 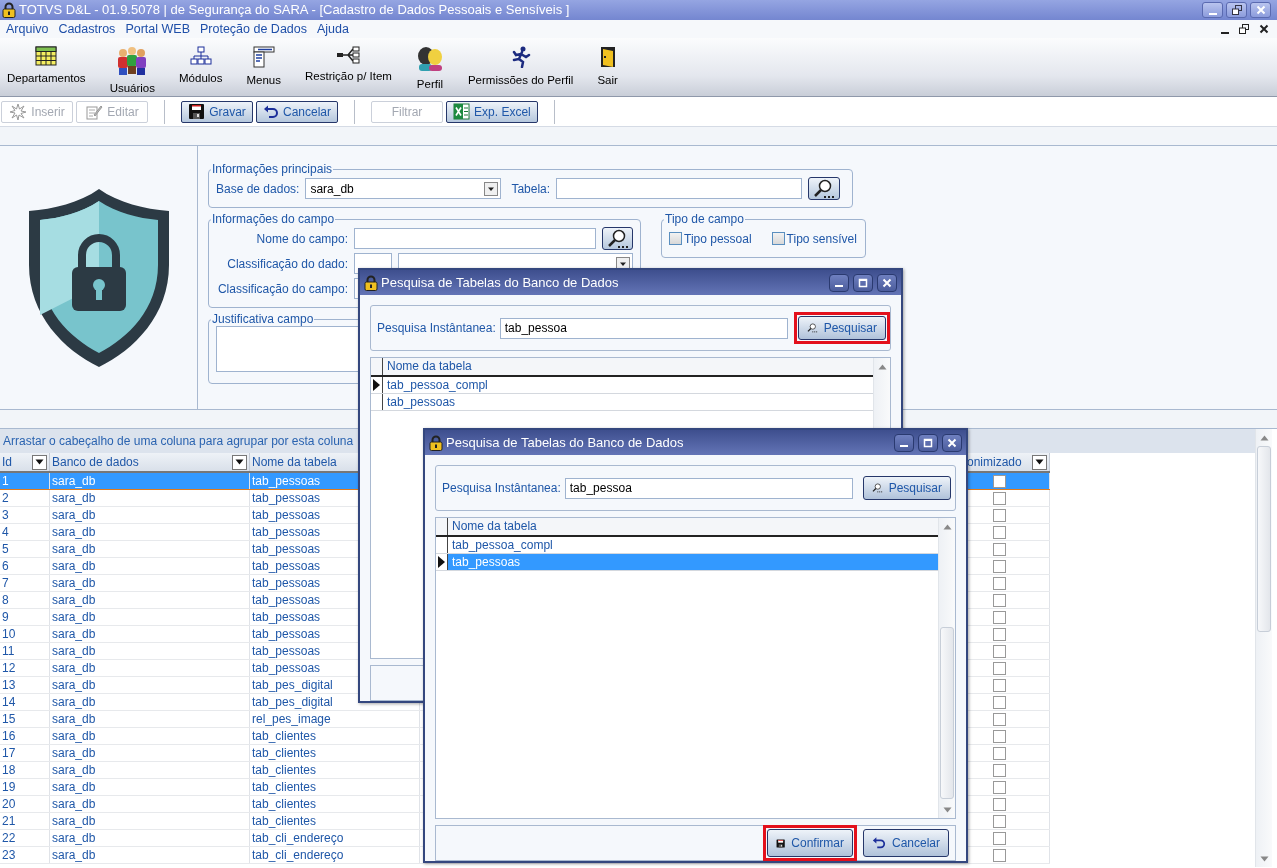 What do you see at coordinates (333, 29) in the screenshot?
I see `menu-item: Ajuda` at bounding box center [333, 29].